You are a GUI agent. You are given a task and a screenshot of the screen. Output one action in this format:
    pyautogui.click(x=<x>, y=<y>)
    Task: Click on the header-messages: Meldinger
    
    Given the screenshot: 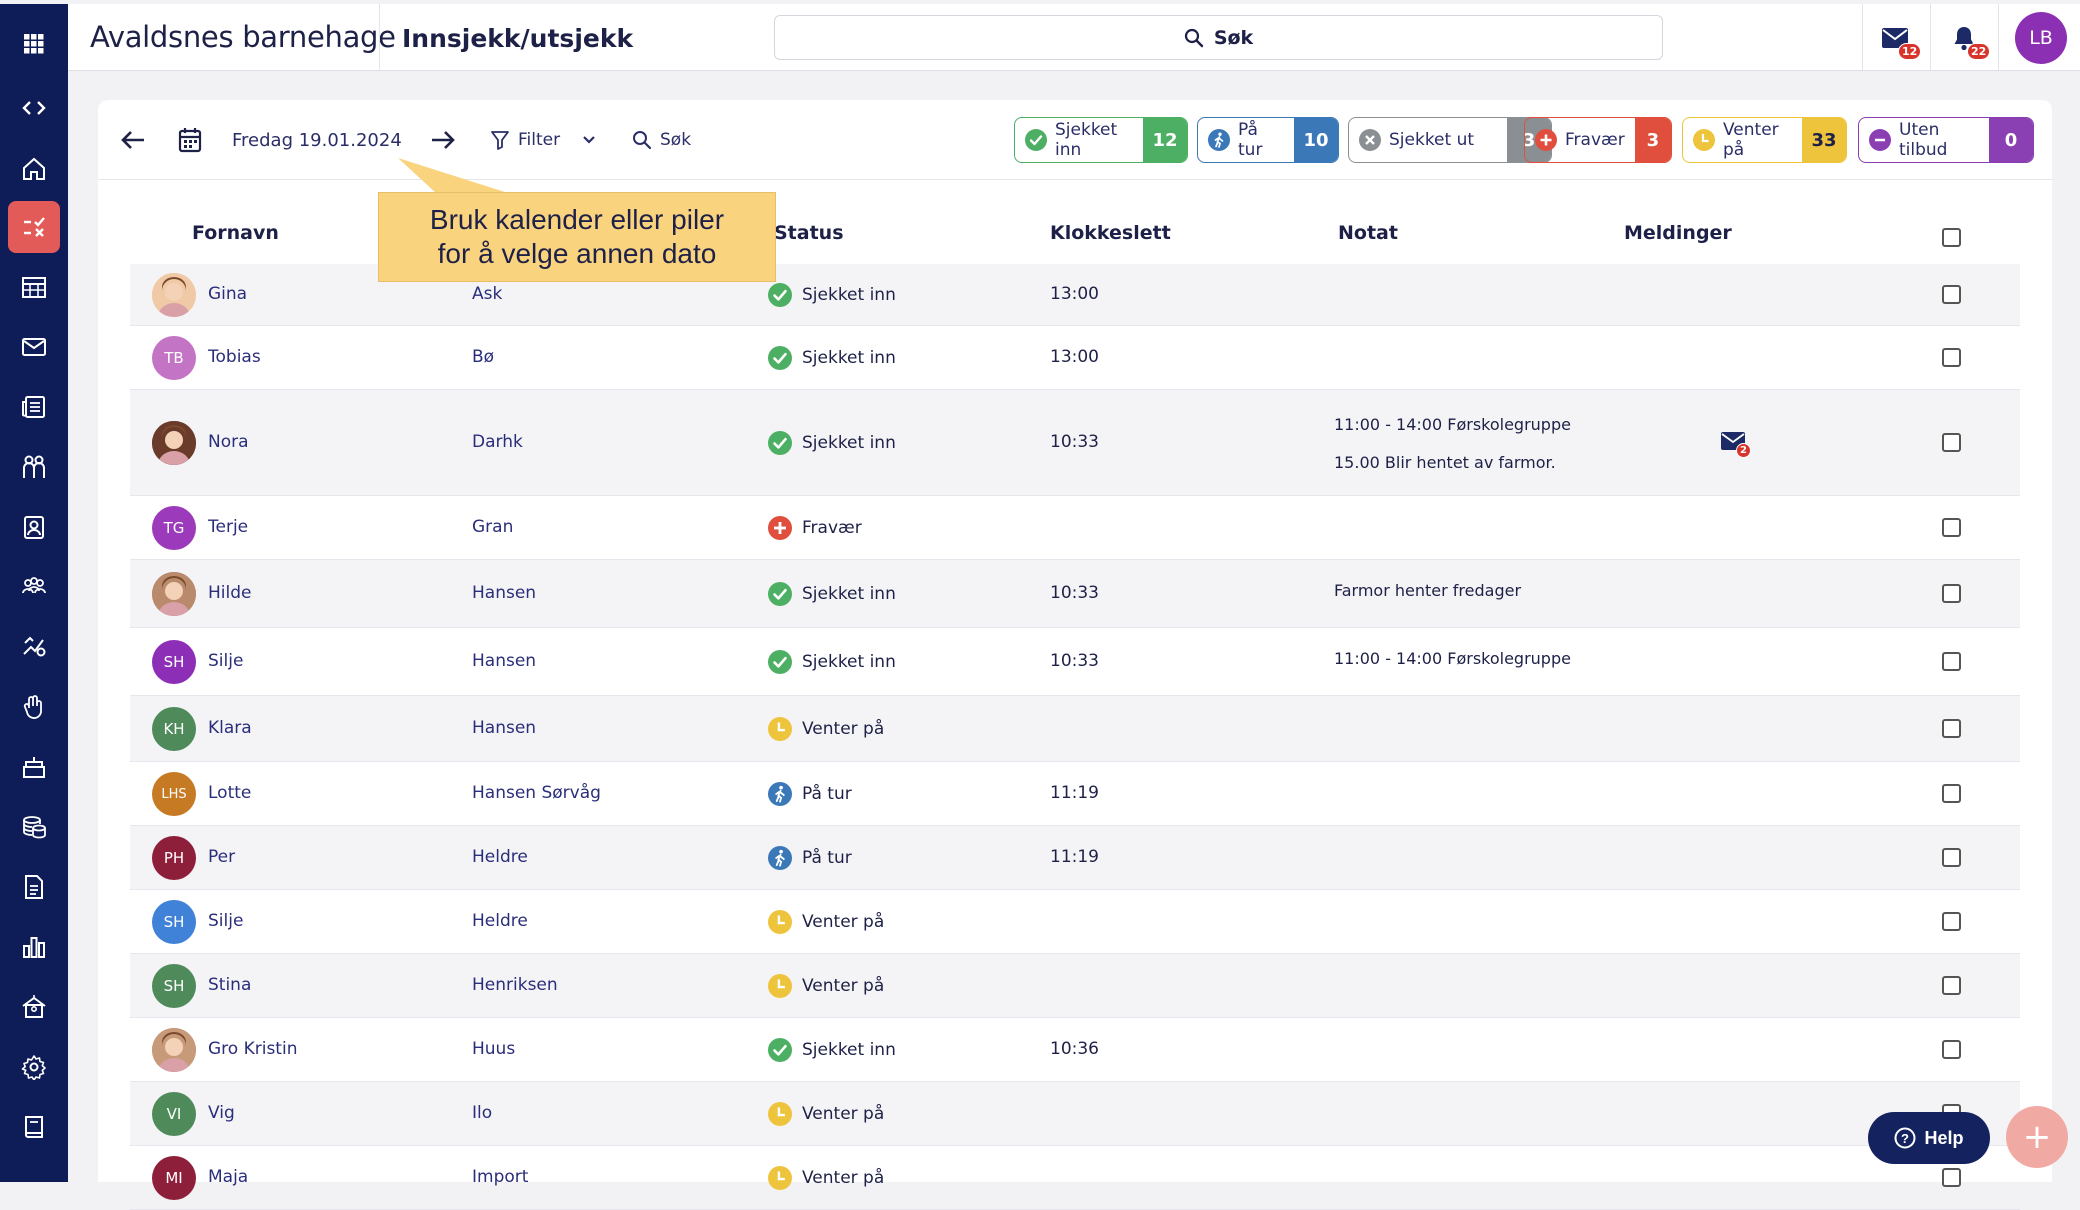 What is the action you would take?
    pyautogui.click(x=1678, y=233)
    